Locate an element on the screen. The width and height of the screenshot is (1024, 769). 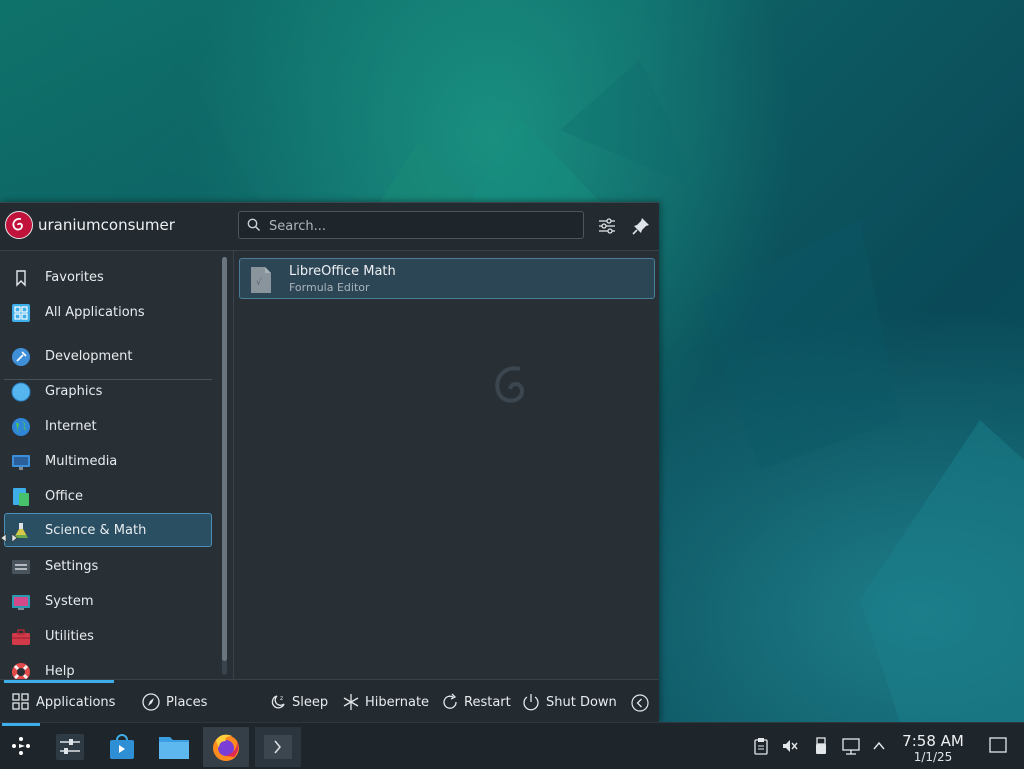
sleep-button: z Sleep is located at coordinates (298, 702).